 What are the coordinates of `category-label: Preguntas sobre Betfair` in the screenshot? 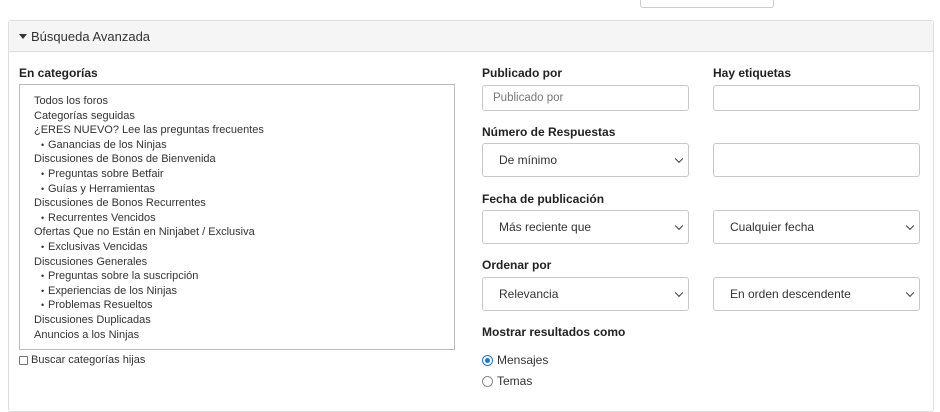 It's located at (106, 173).